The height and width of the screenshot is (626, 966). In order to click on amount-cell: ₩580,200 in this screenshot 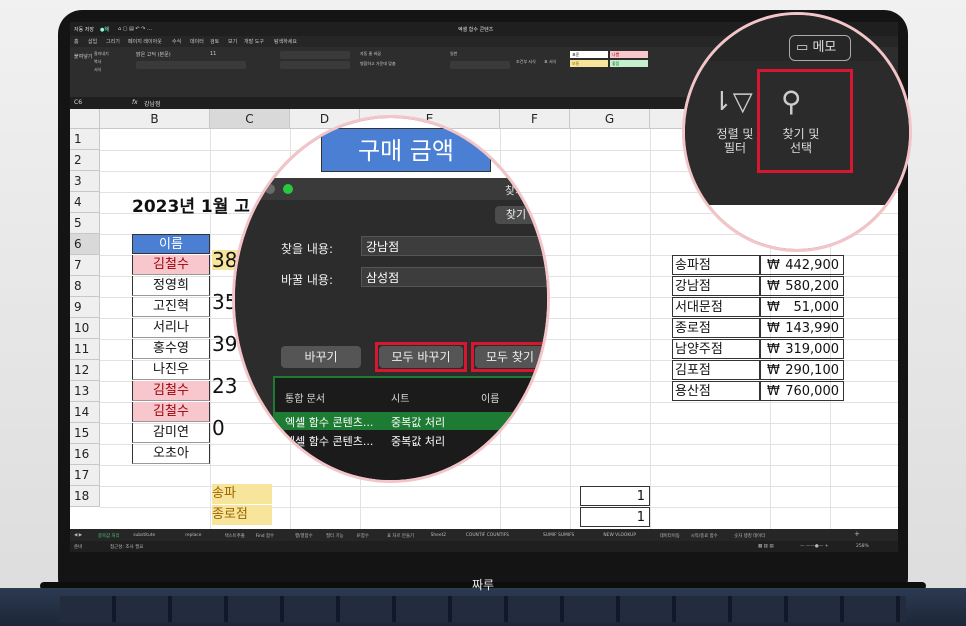, I will do `click(802, 286)`.